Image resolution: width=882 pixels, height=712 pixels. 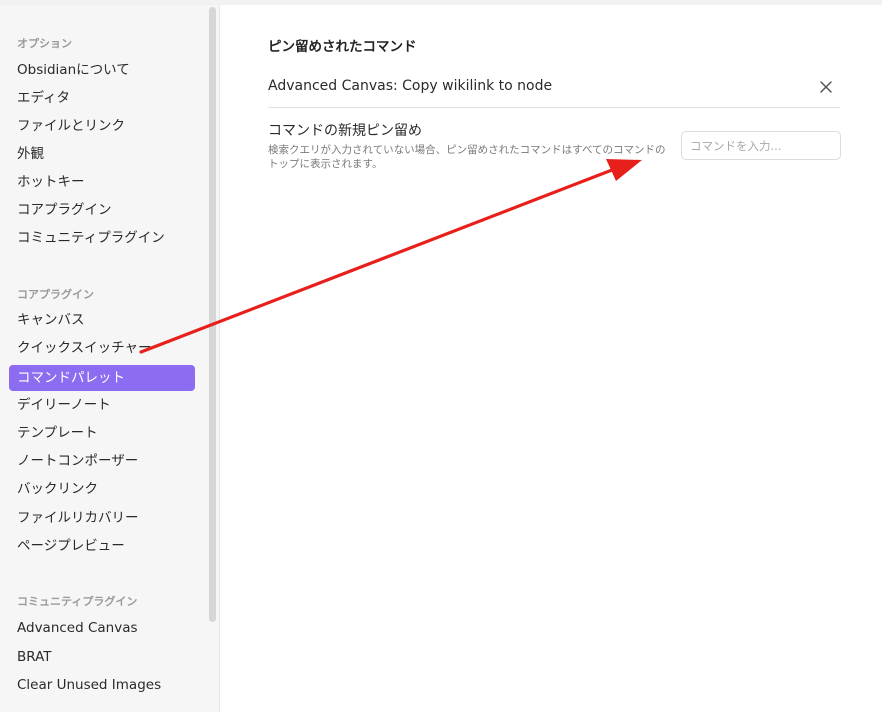 I want to click on sidebar-item-editor: エディタ, so click(x=102, y=98).